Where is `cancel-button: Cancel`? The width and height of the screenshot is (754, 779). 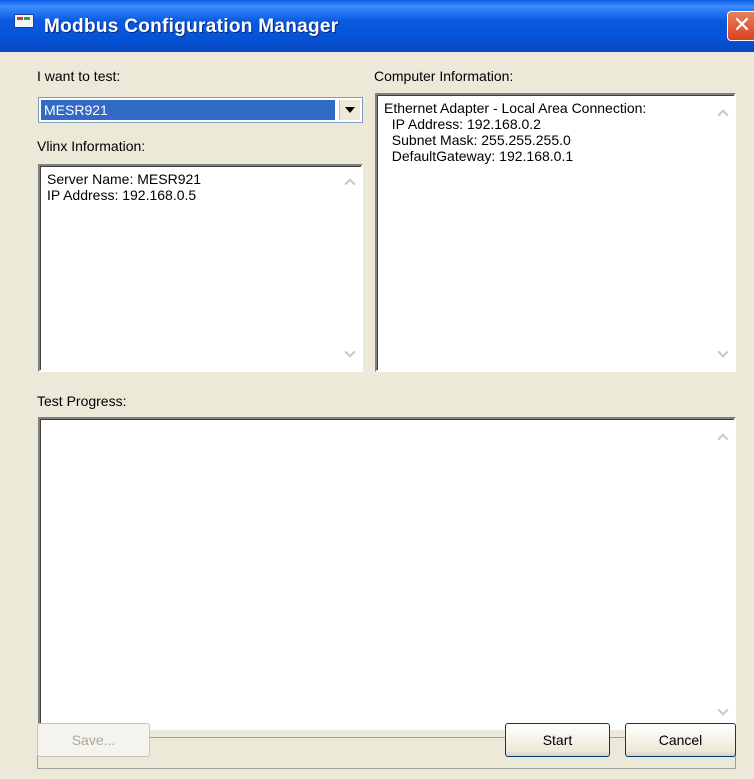 cancel-button: Cancel is located at coordinates (680, 740).